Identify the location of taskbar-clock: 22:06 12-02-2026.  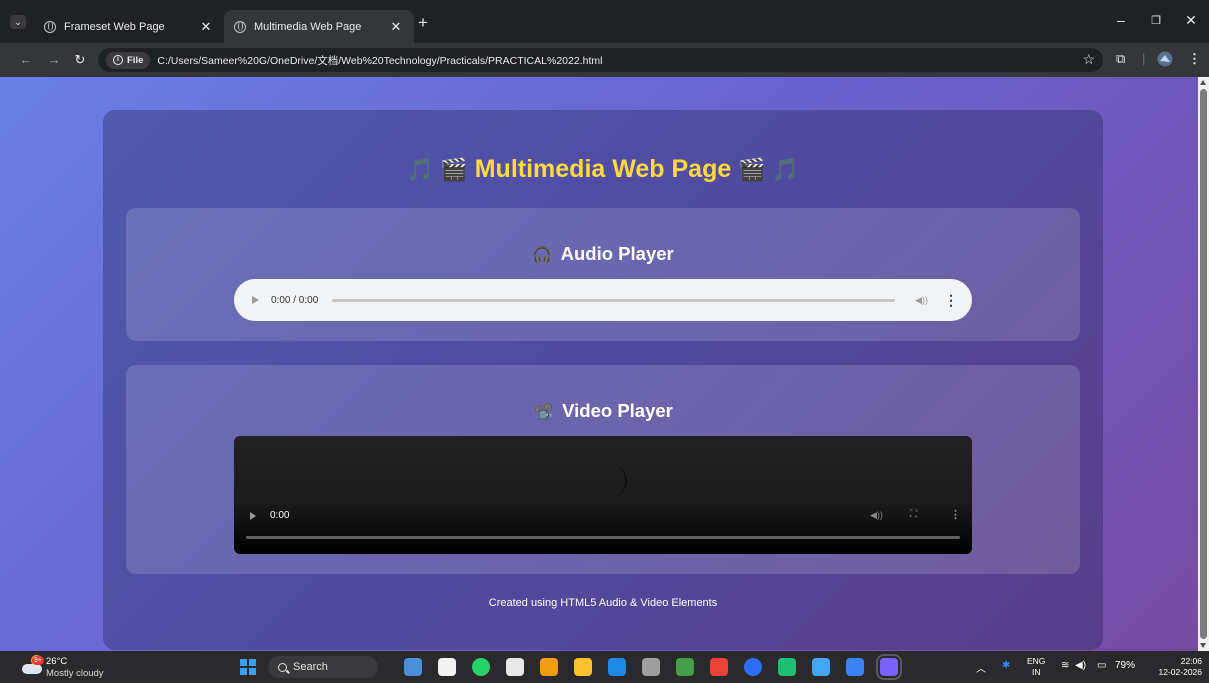
(1176, 667).